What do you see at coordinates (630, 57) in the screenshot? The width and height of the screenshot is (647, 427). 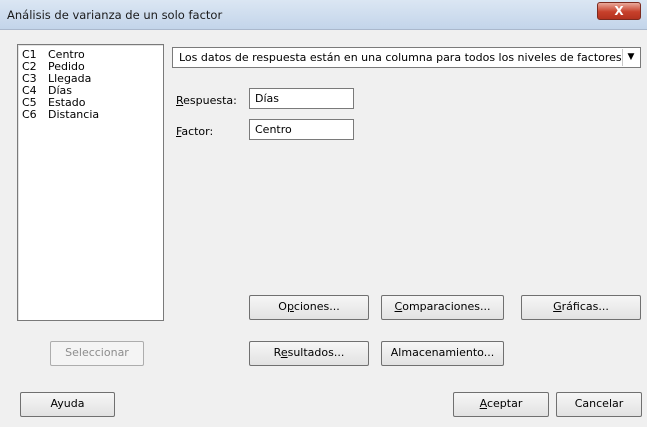 I see `chevron-down-icon: ▼` at bounding box center [630, 57].